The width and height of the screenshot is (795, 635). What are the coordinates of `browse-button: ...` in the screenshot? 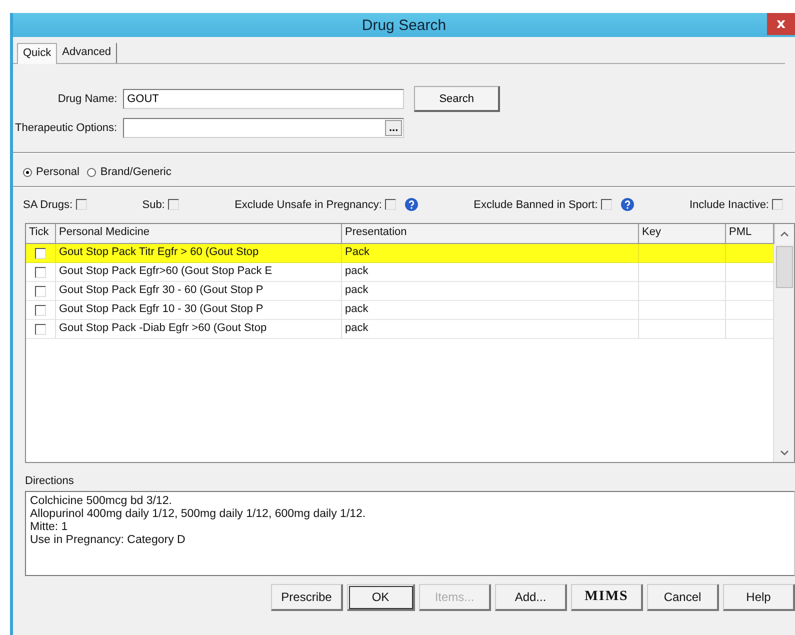 It's located at (393, 128).